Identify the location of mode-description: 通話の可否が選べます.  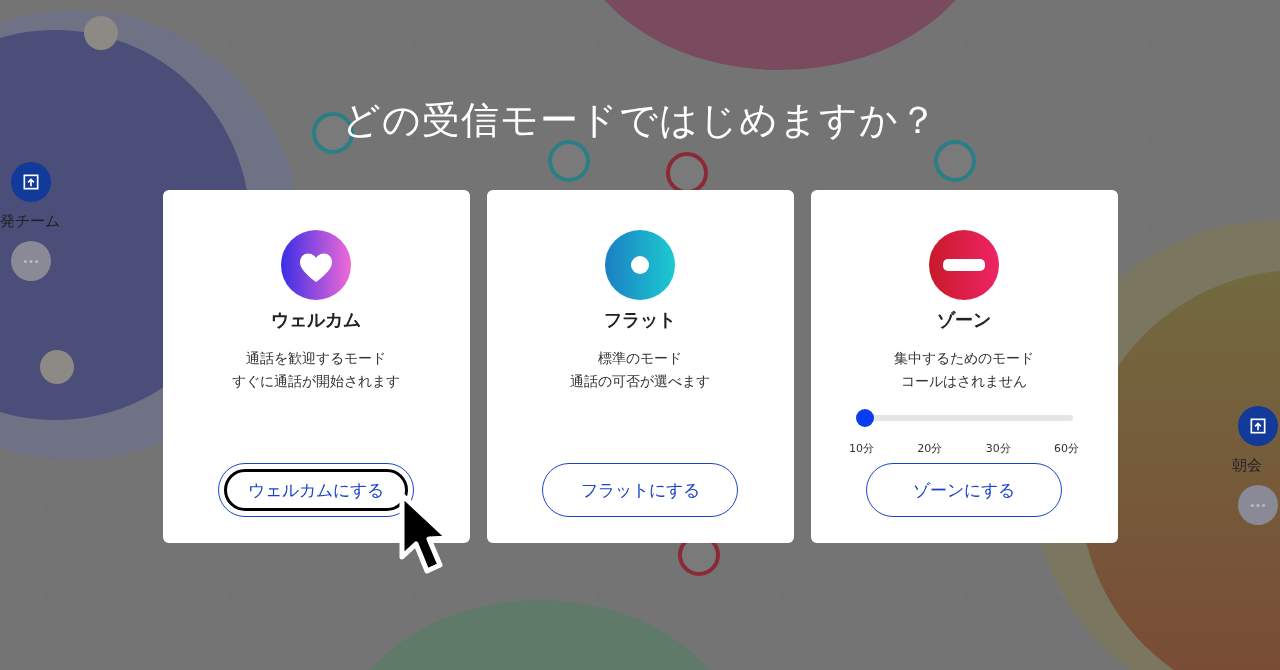
(640, 382).